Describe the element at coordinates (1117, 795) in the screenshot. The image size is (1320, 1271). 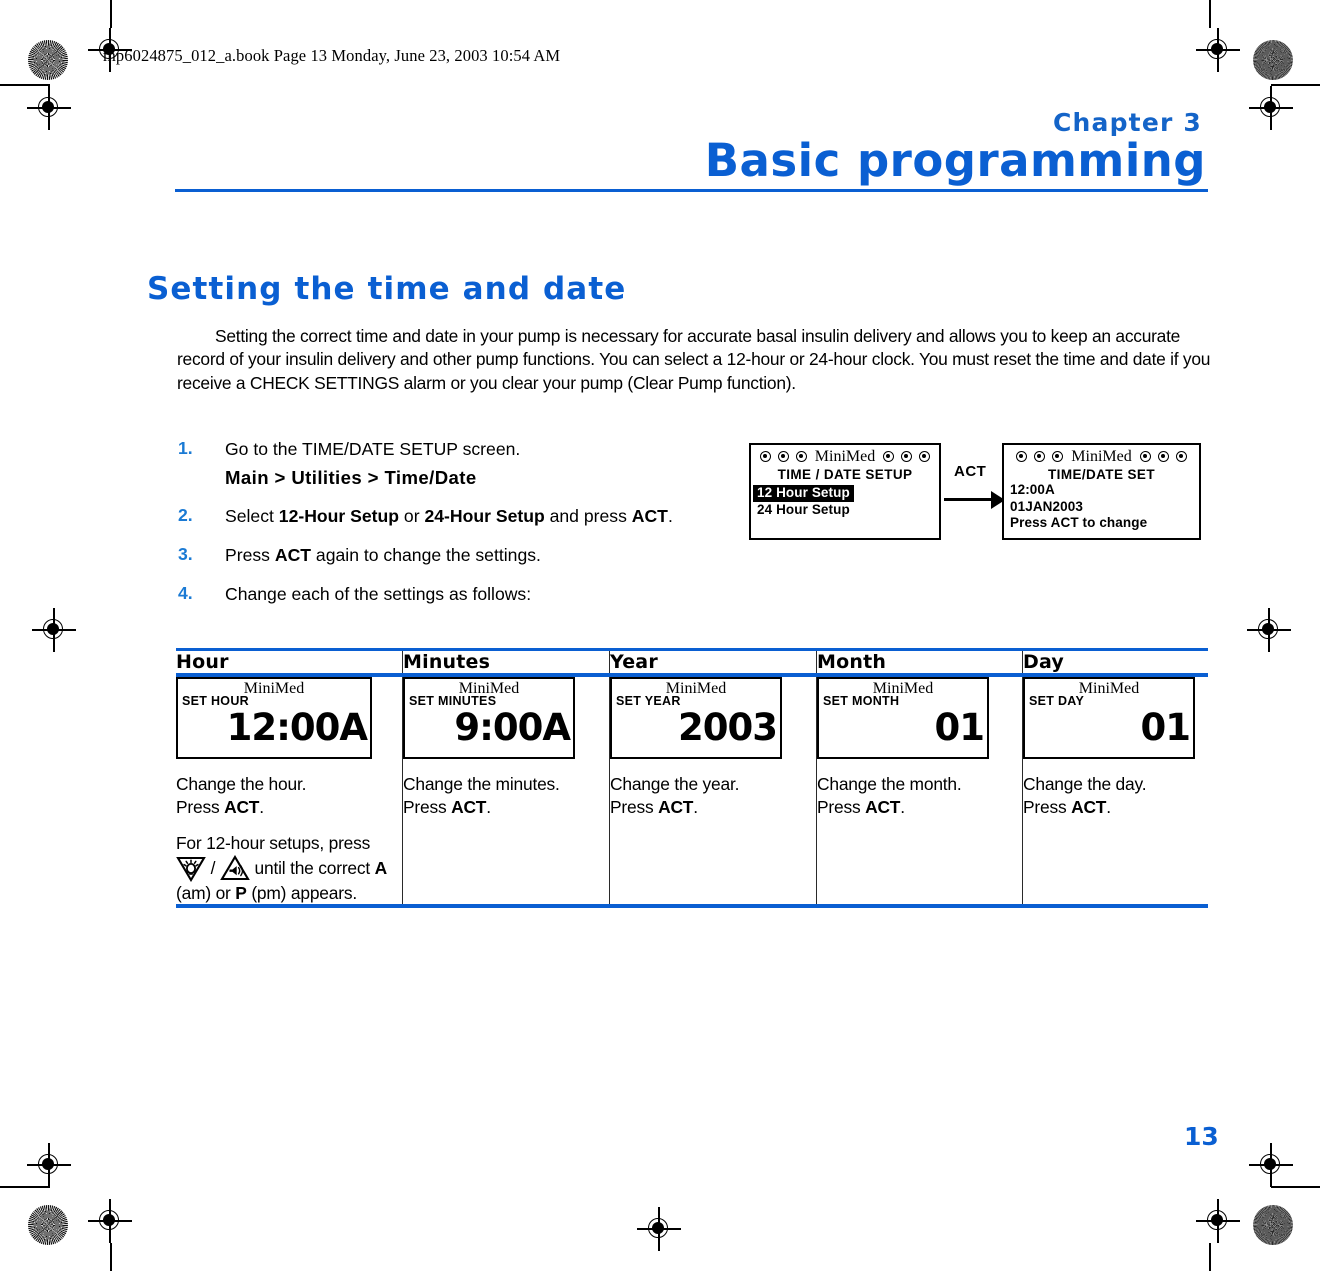
I see `cell-caption-day: Change the day. Press ACT.` at that location.